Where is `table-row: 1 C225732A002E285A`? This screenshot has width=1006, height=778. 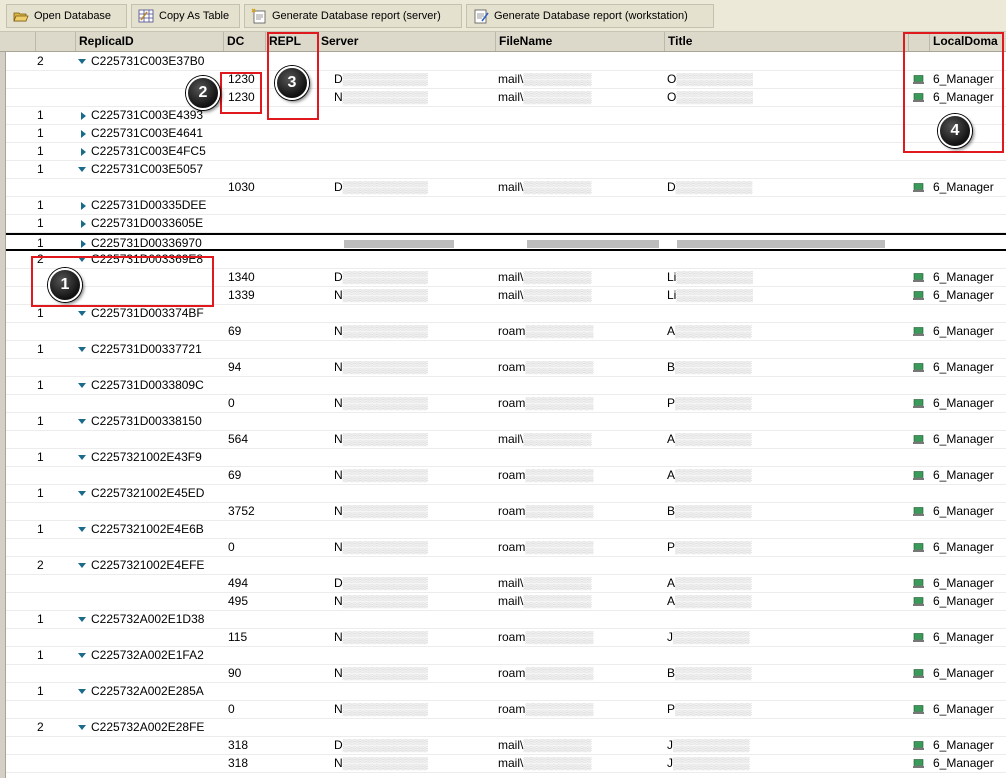 table-row: 1 C225732A002E285A is located at coordinates (506, 692).